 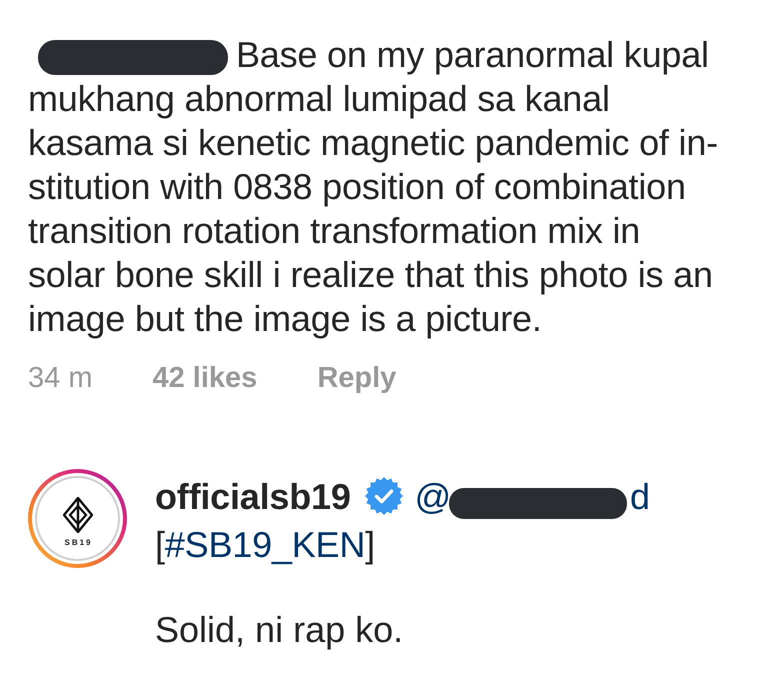 What do you see at coordinates (77, 542) in the screenshot?
I see `logo-text: SB19` at bounding box center [77, 542].